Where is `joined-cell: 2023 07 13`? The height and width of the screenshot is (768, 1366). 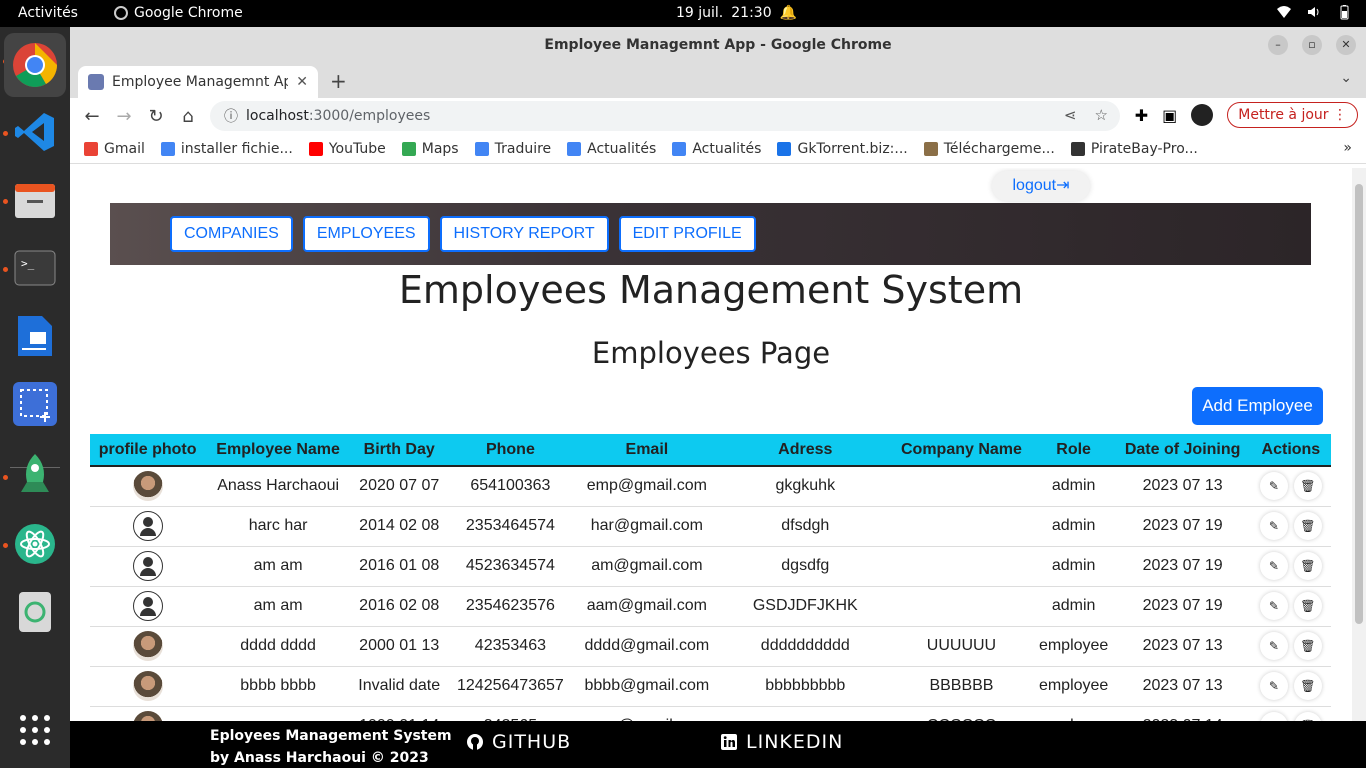
joined-cell: 2023 07 13 is located at coordinates (1182, 686).